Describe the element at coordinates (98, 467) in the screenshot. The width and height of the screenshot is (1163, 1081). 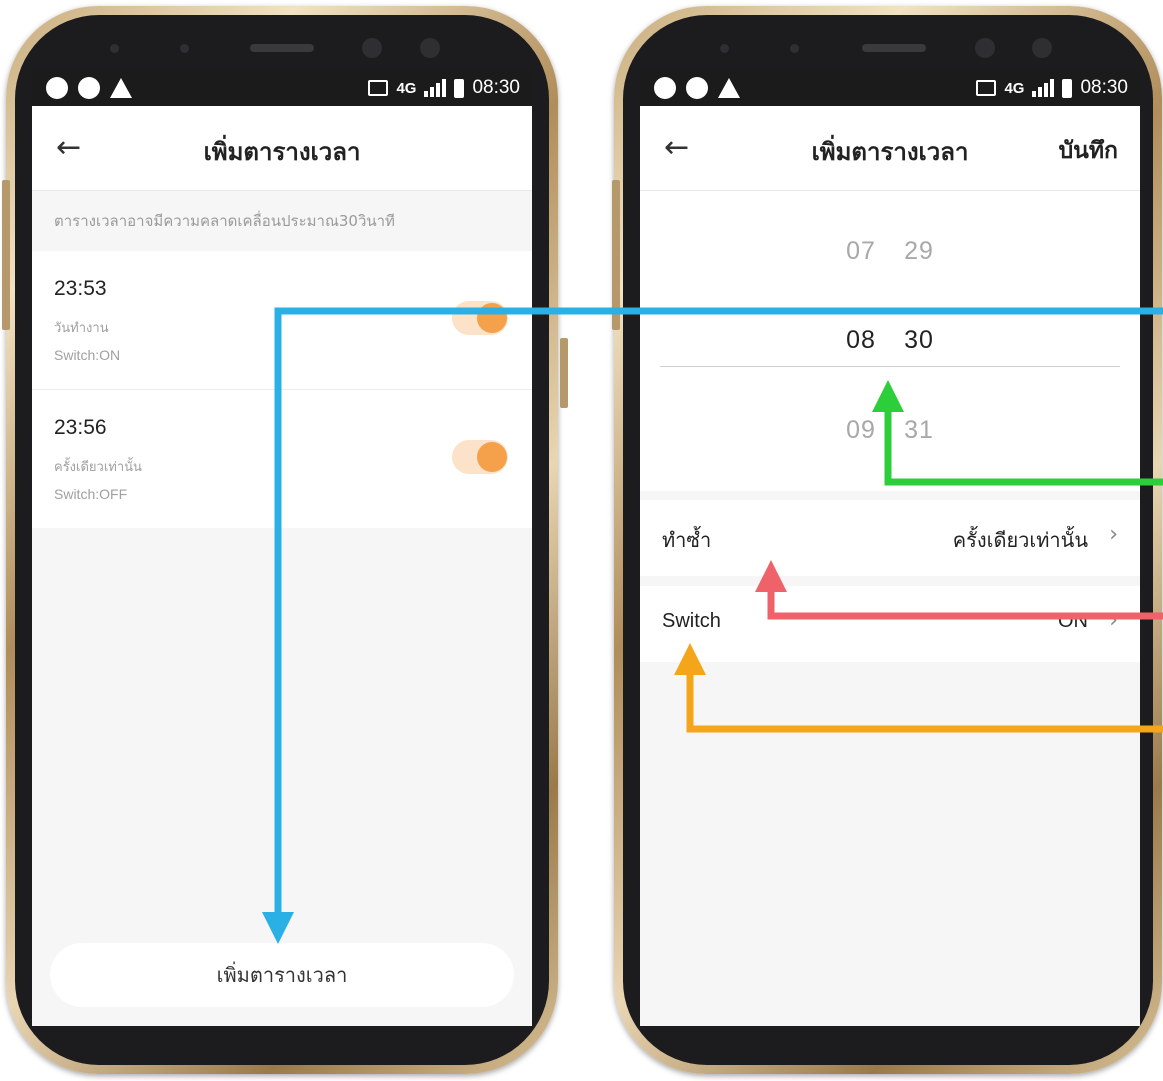
I see `schedule-repeat: ครั้งเดียวเท่านั้น` at that location.